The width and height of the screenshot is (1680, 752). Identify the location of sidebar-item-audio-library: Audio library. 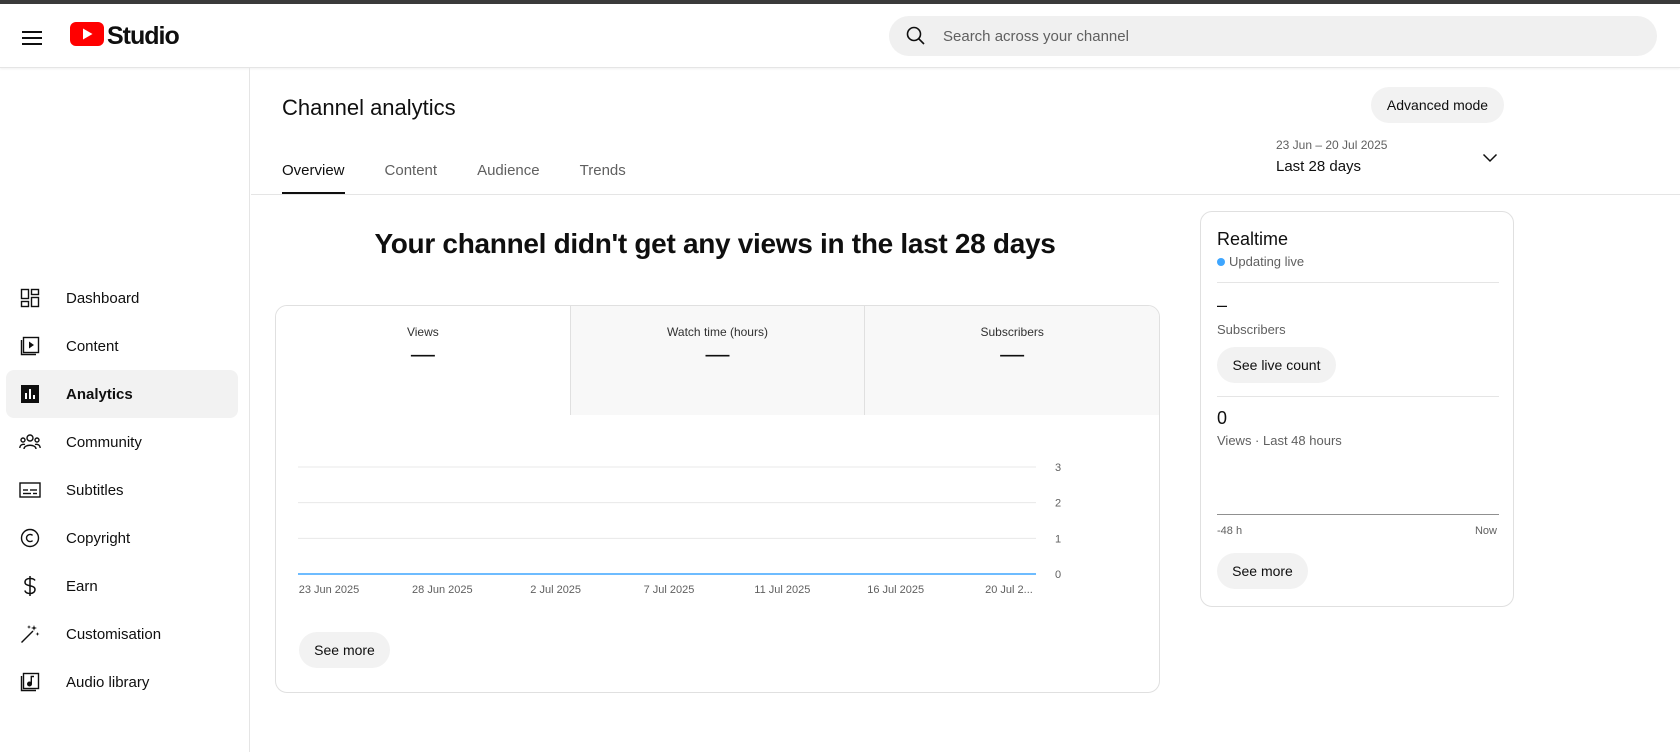
(122, 682).